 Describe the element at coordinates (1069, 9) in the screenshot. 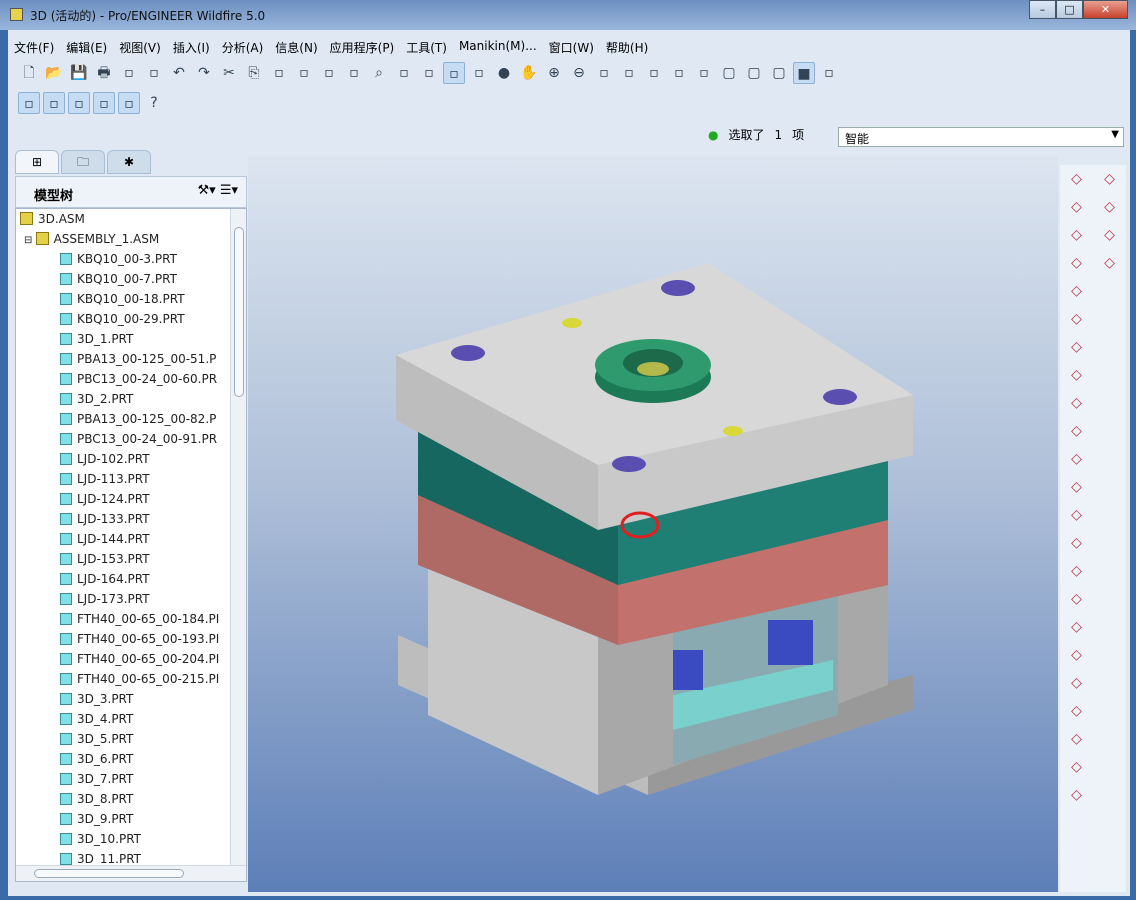

I see `maximize-button: □` at that location.